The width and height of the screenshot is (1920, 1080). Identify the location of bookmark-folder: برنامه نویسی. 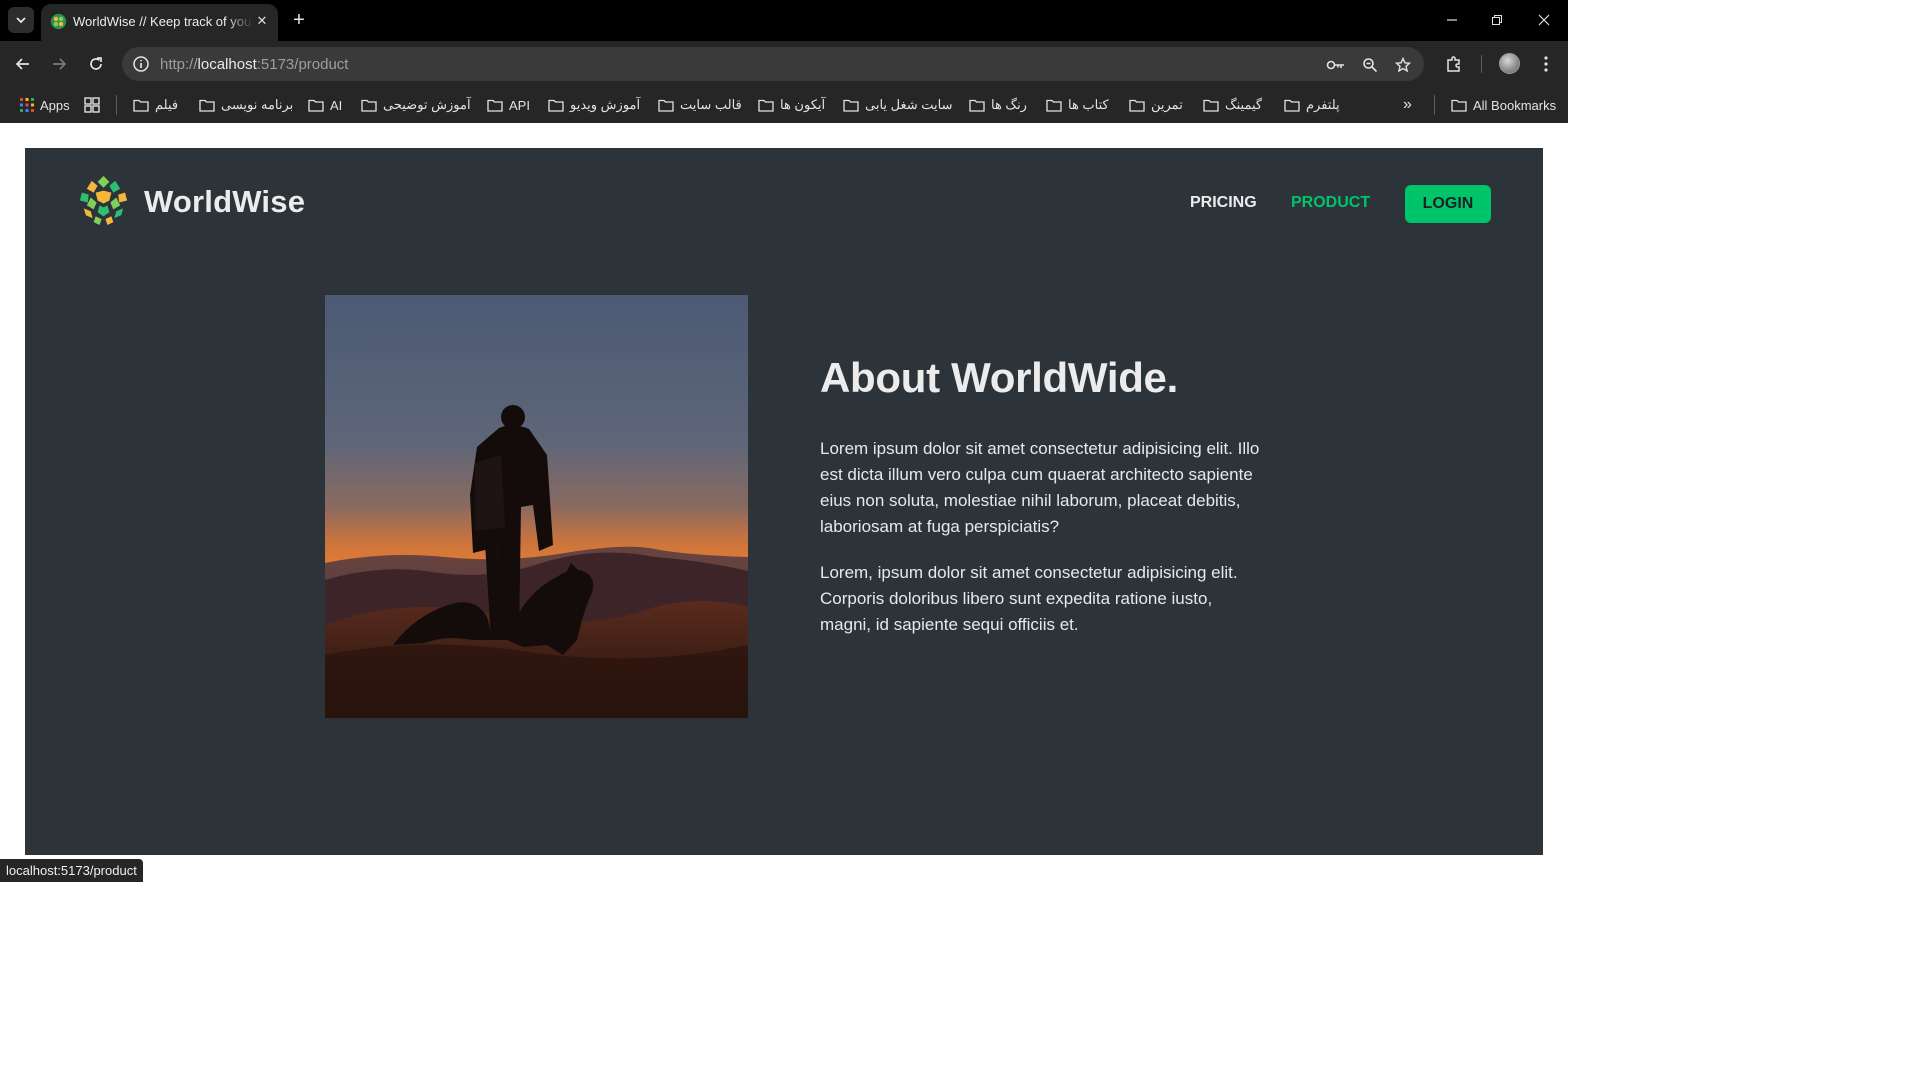
(246, 105).